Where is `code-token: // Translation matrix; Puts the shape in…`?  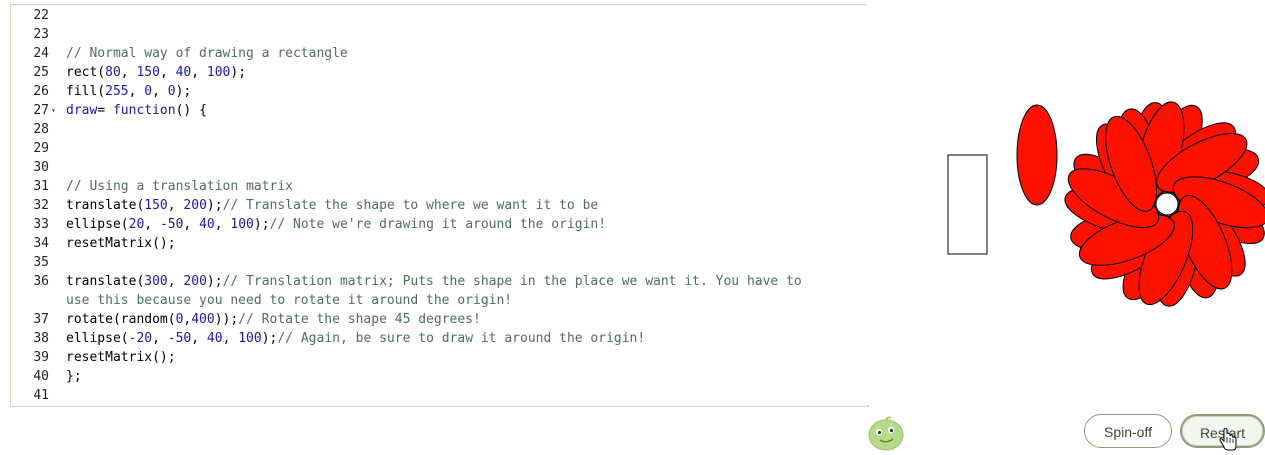
code-token: // Translation matrix; Puts the shape in… is located at coordinates (512, 281).